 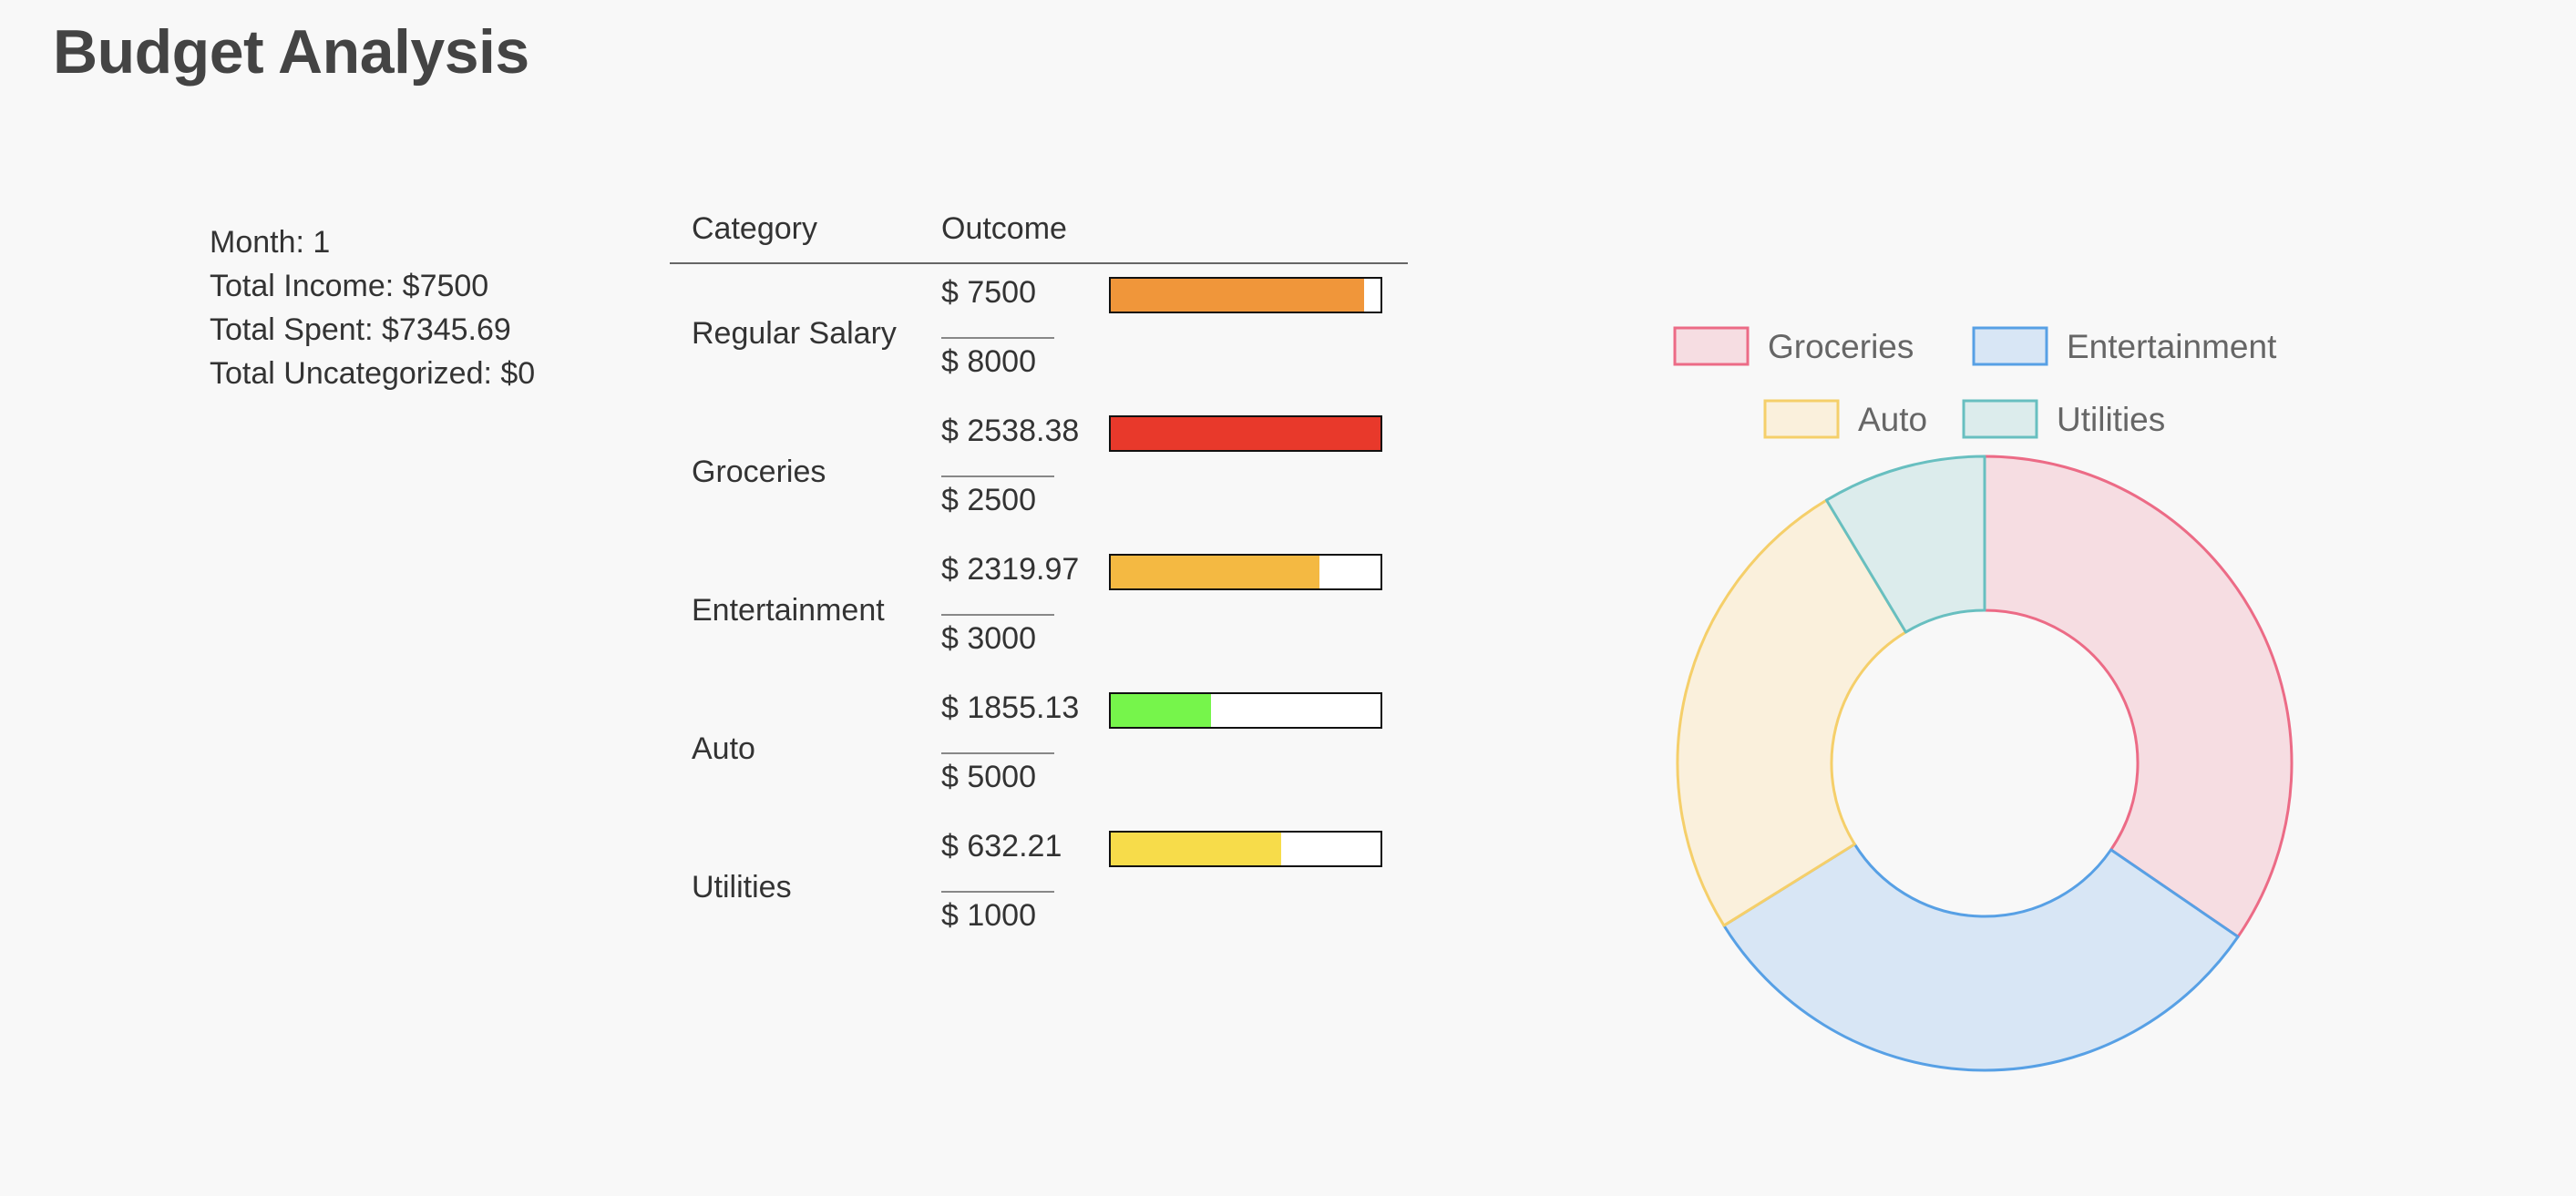 What do you see at coordinates (1011, 707) in the screenshot?
I see `row-actual-amount: $ 1855.13` at bounding box center [1011, 707].